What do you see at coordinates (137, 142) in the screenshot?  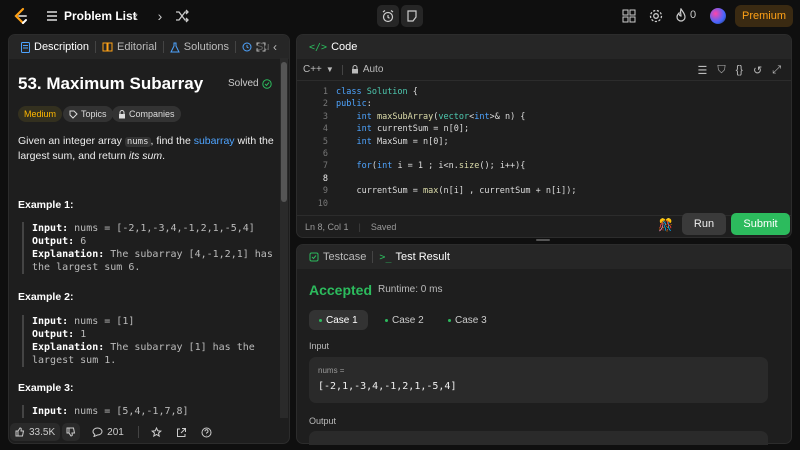 I see `desc-inline-code: nums` at bounding box center [137, 142].